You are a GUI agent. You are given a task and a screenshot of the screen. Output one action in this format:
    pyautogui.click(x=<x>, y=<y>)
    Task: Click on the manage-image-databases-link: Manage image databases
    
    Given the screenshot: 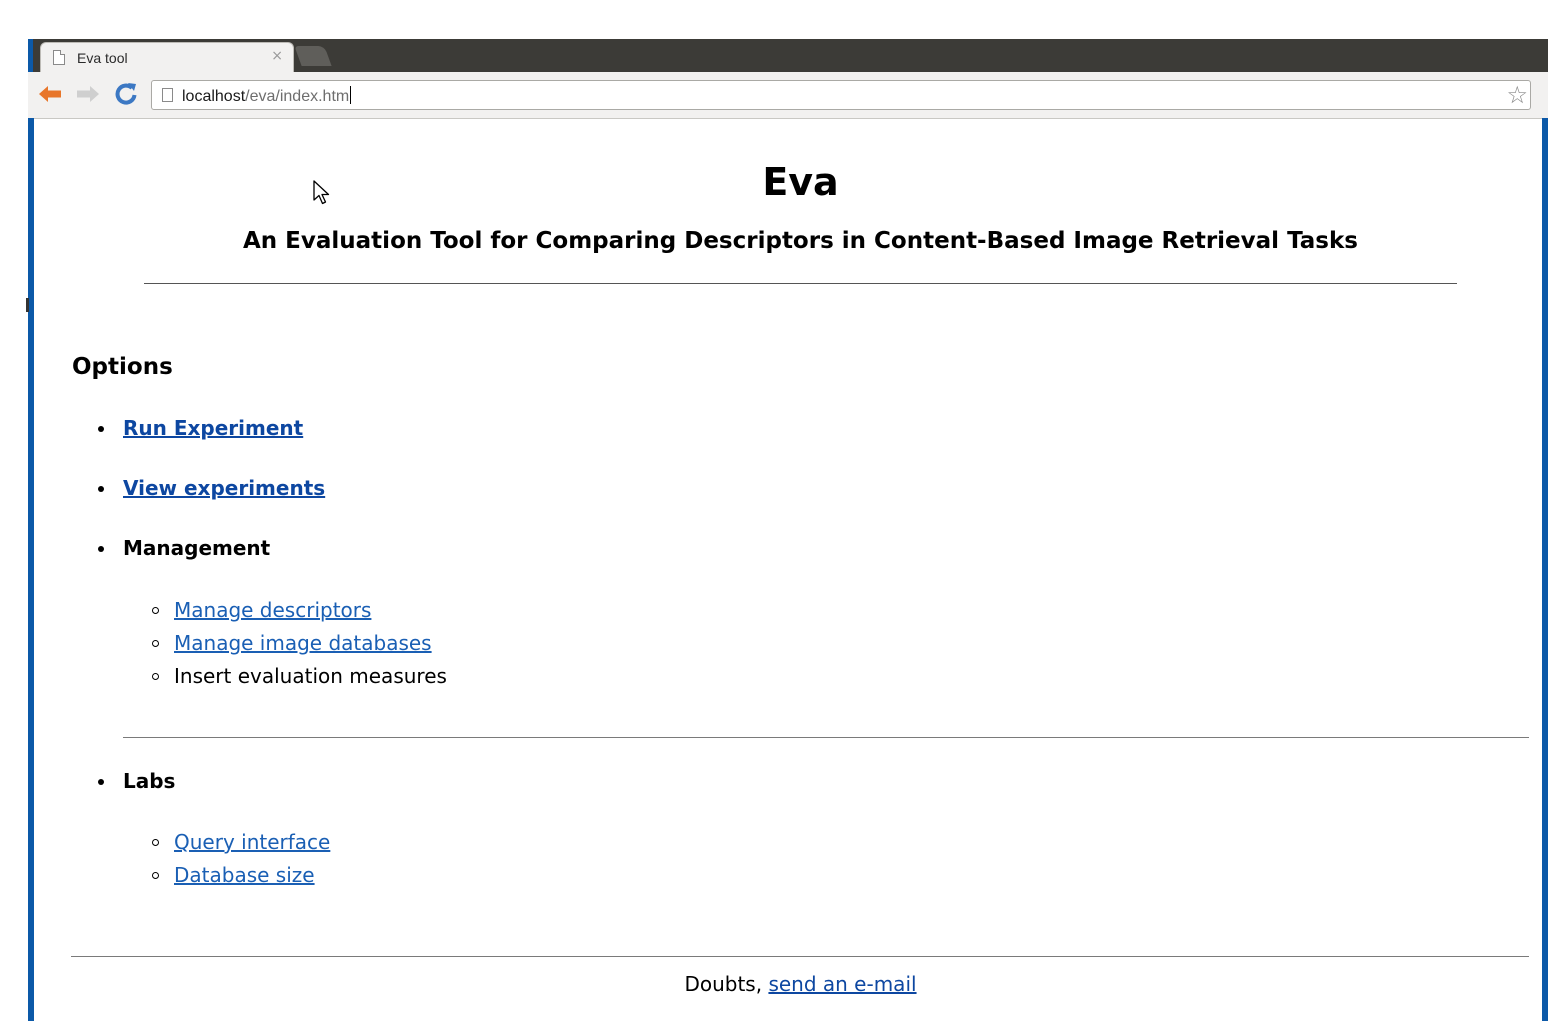 What is the action you would take?
    pyautogui.click(x=303, y=643)
    